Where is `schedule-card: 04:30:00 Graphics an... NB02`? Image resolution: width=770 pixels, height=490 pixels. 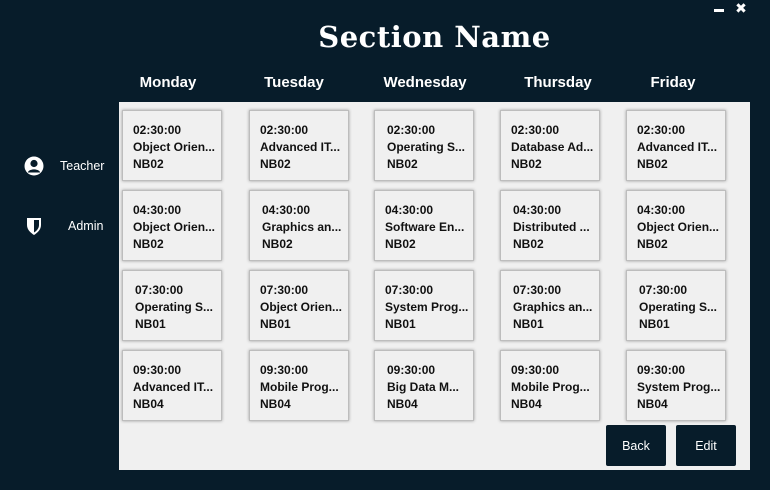
schedule-card: 04:30:00 Graphics an... NB02 is located at coordinates (299, 225).